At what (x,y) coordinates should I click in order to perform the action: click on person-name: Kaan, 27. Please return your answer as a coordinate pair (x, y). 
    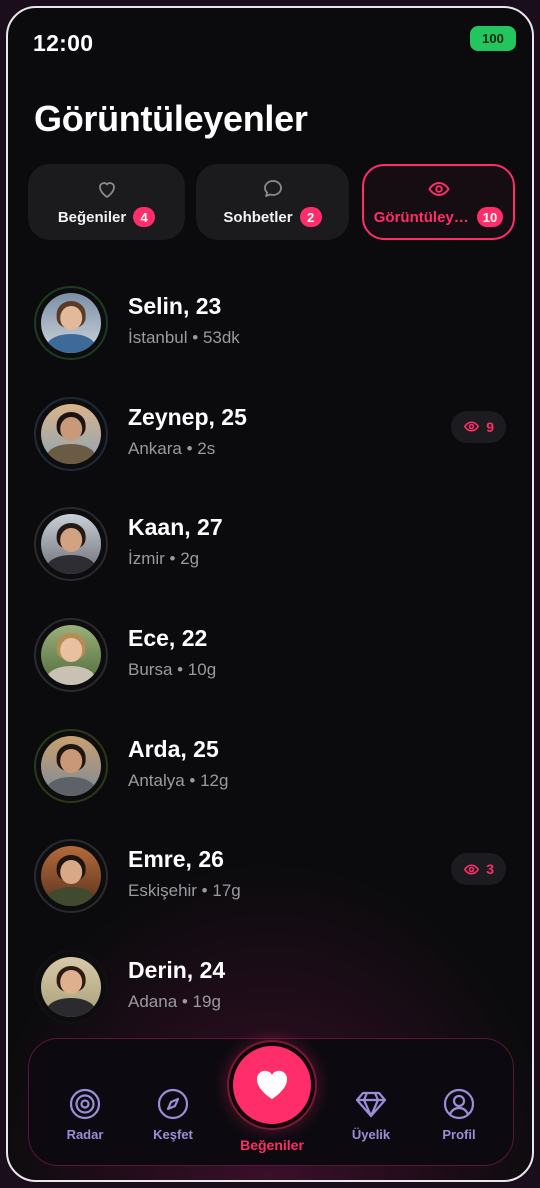
    Looking at the image, I should click on (175, 527).